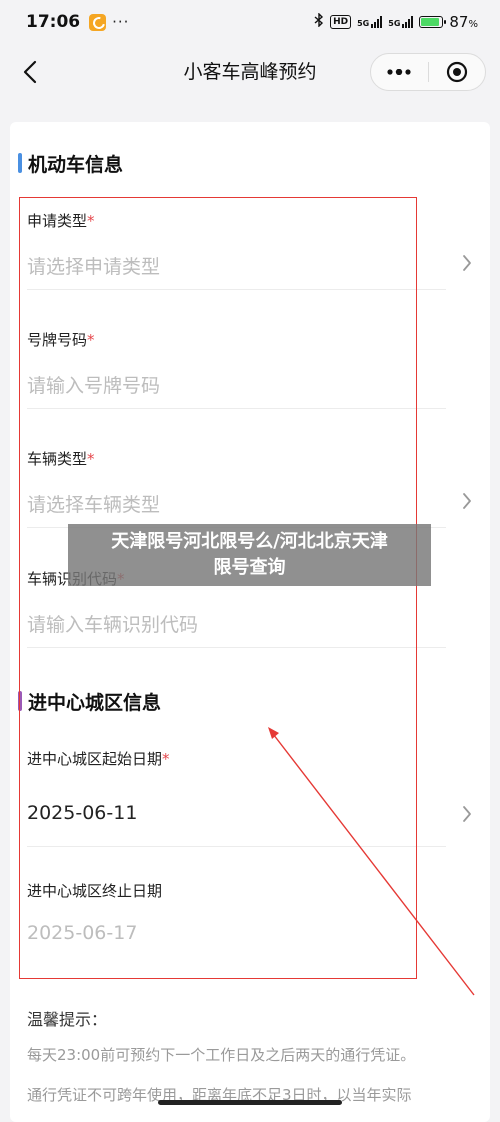  I want to click on battery-percentage: 87%, so click(463, 22).